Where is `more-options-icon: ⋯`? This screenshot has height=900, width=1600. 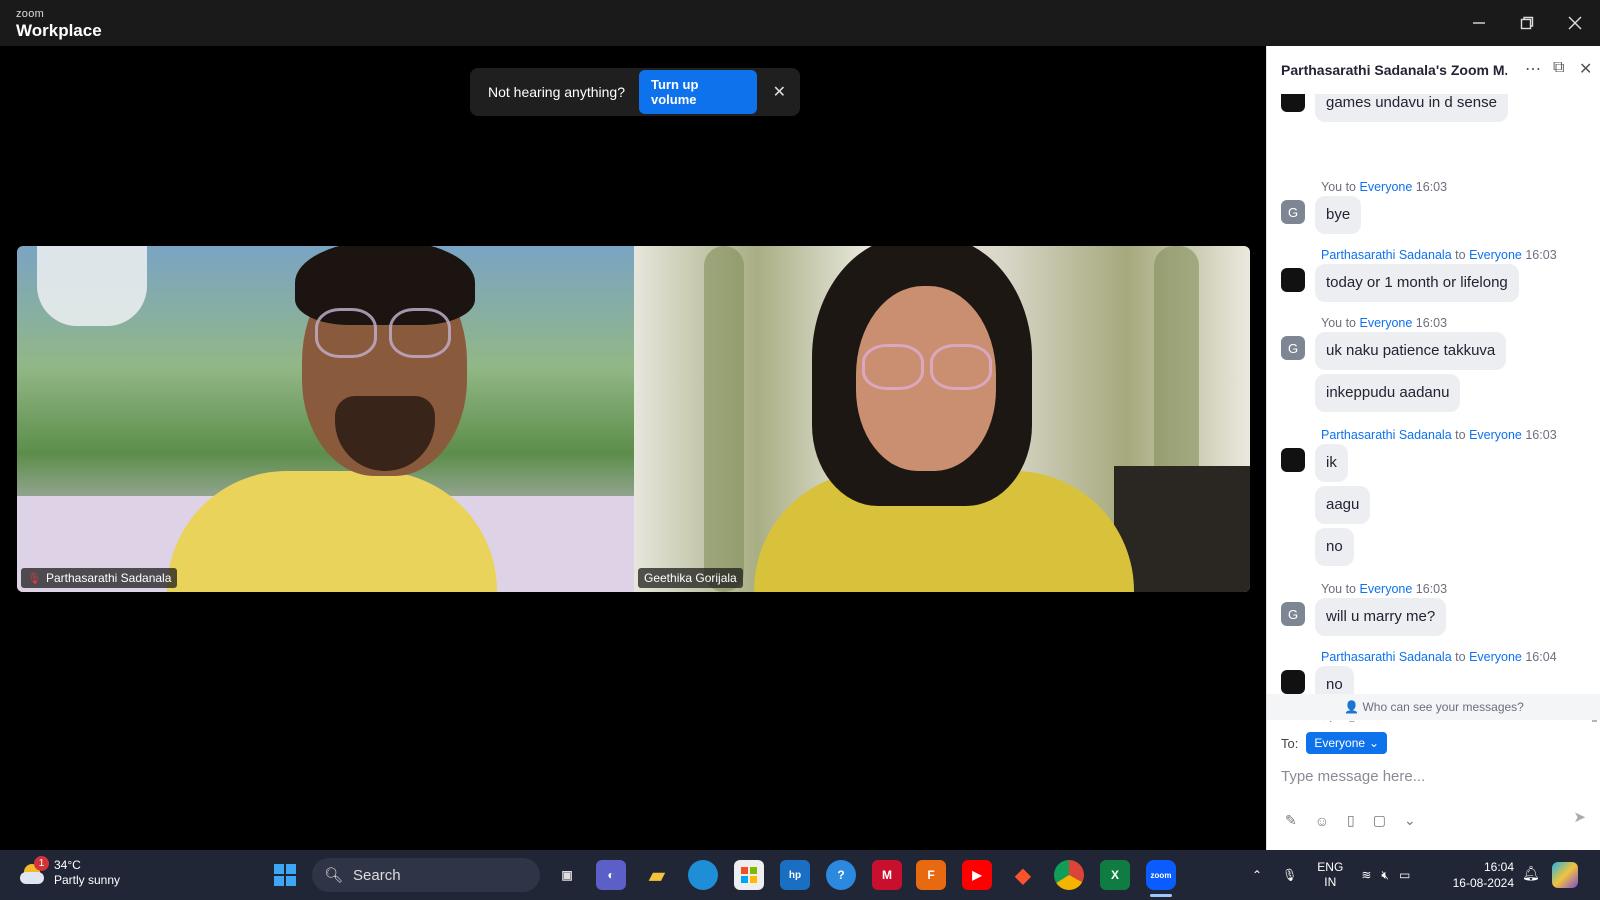 more-options-icon: ⋯ is located at coordinates (1533, 69).